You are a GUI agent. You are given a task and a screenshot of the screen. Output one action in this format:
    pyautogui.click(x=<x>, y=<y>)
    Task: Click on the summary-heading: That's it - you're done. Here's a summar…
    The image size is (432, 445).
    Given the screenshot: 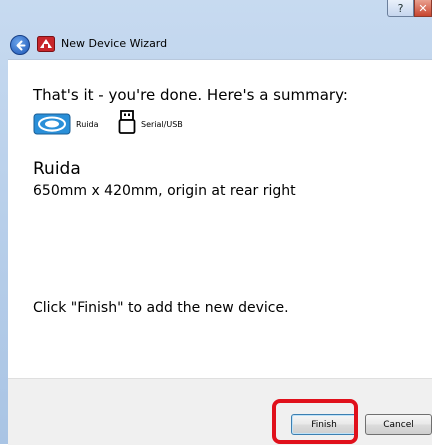 What is the action you would take?
    pyautogui.click(x=190, y=95)
    